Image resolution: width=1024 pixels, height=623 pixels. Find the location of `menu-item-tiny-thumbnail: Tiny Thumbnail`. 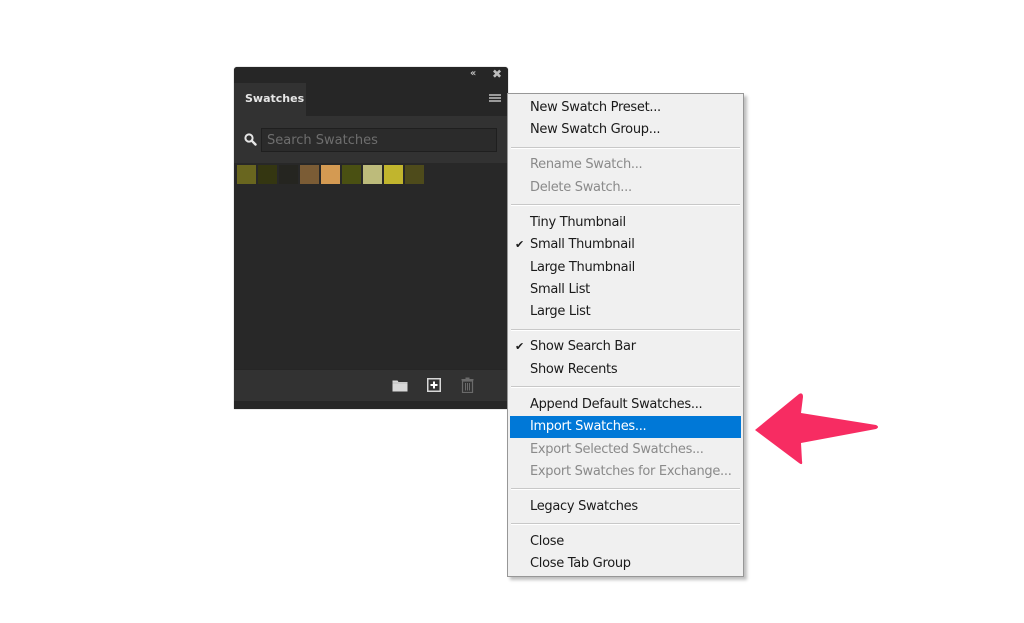

menu-item-tiny-thumbnail: Tiny Thumbnail is located at coordinates (625, 223).